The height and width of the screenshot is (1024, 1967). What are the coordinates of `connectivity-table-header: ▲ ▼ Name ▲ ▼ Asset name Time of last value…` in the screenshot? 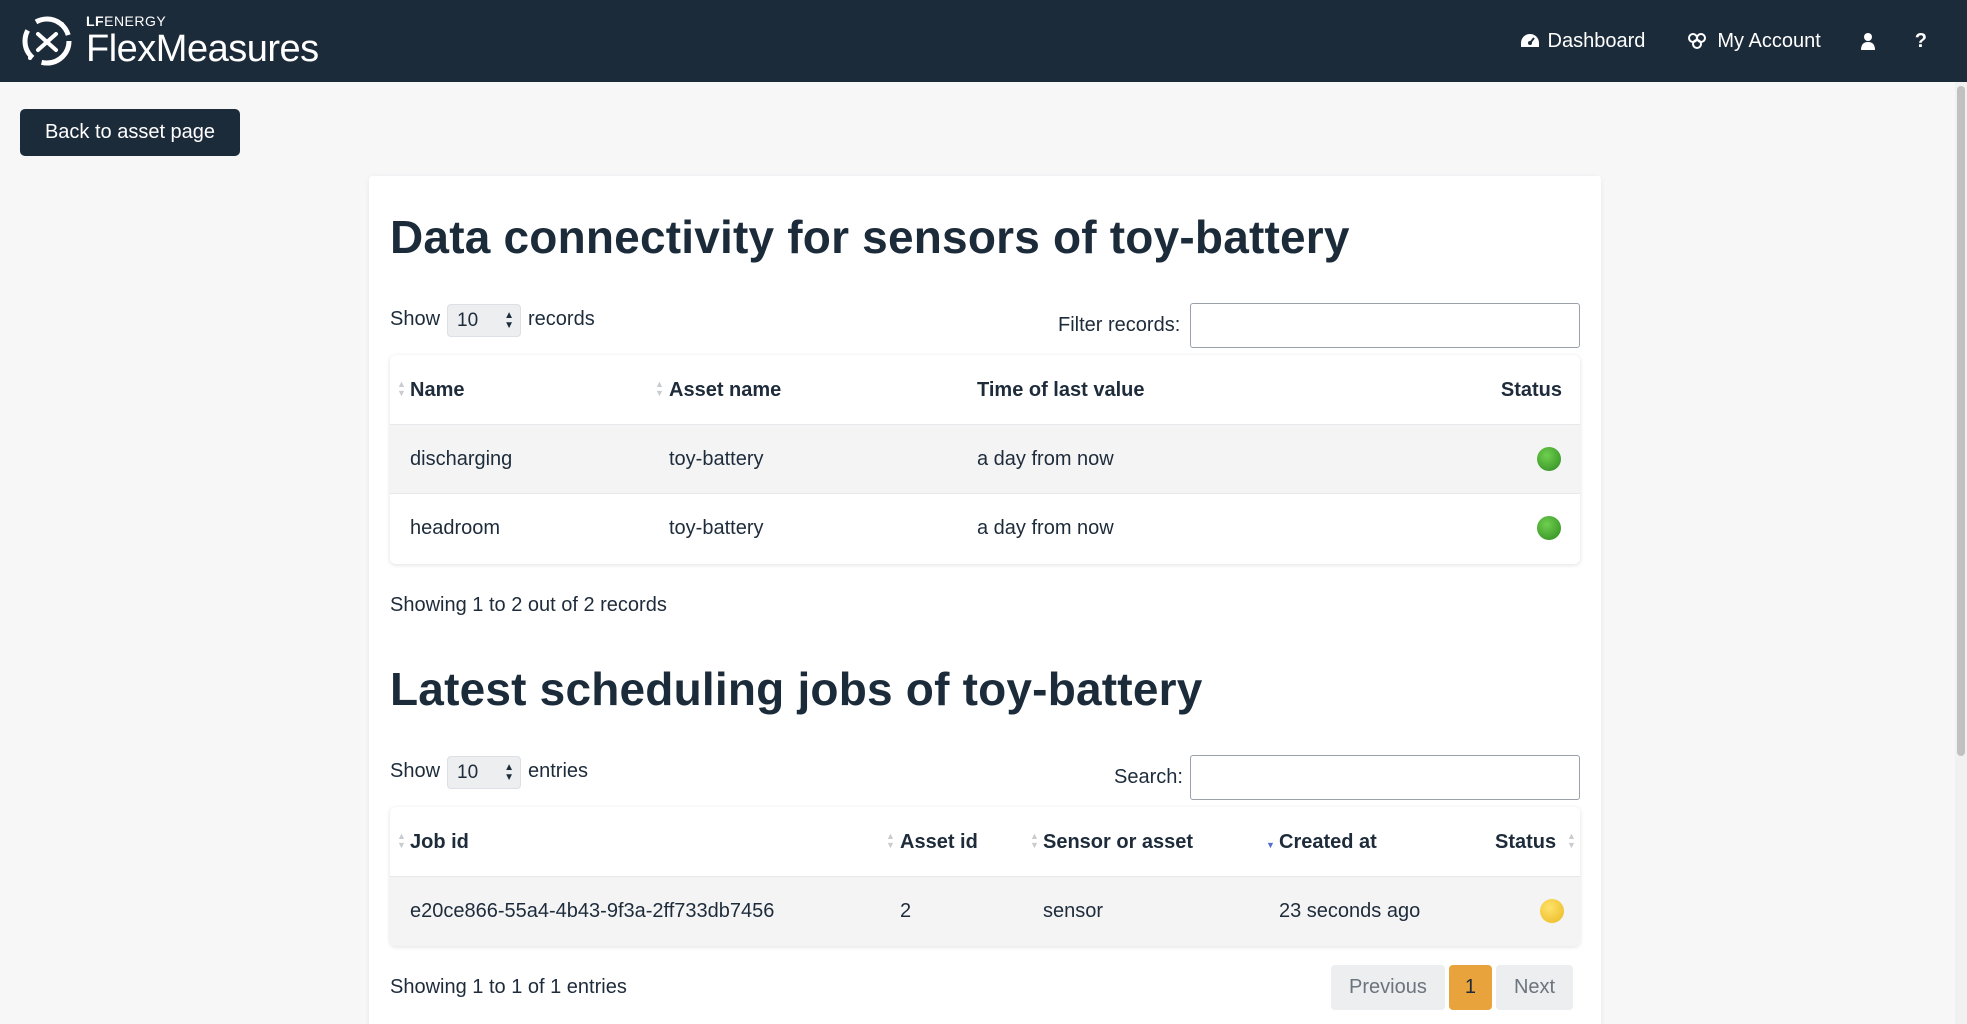 It's located at (985, 390).